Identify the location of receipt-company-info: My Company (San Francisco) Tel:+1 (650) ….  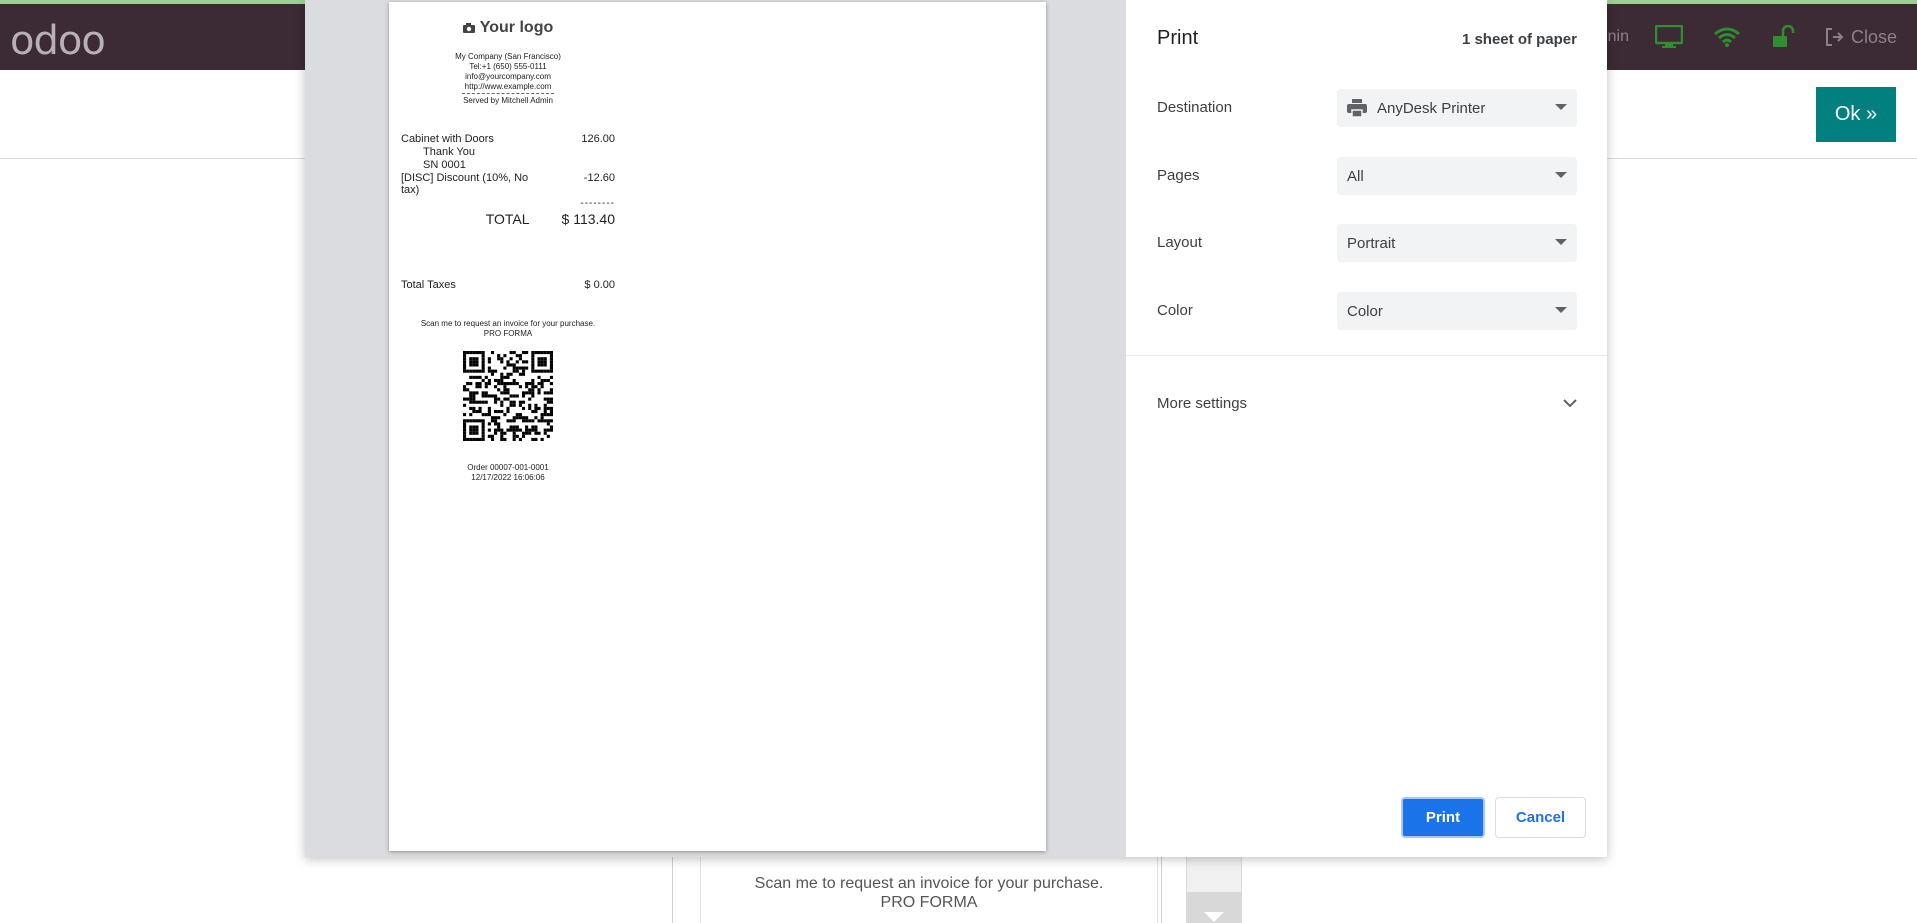
(508, 79).